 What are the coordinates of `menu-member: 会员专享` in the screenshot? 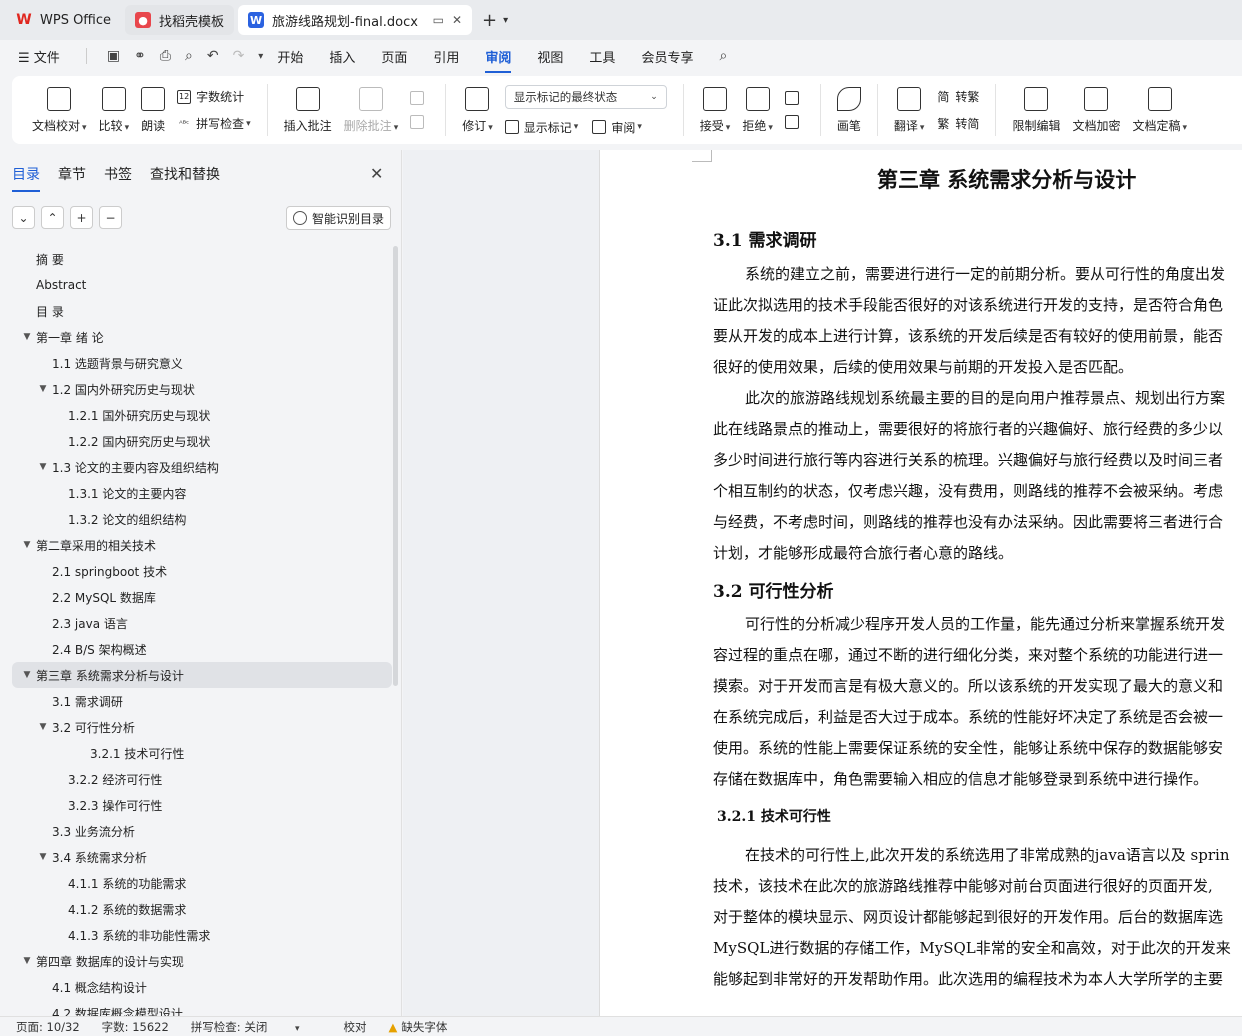 It's located at (667, 56).